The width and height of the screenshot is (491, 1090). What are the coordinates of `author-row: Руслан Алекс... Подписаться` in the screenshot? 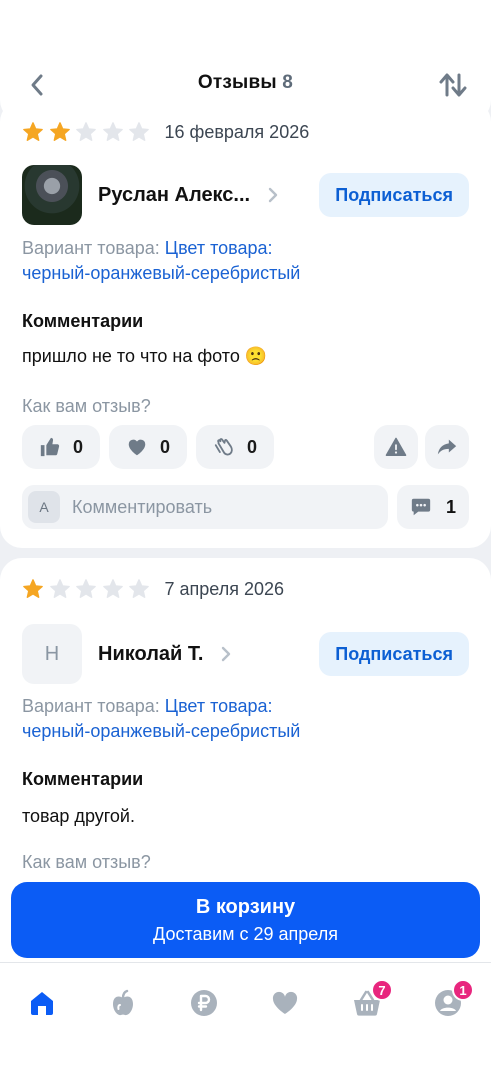 It's located at (245, 195).